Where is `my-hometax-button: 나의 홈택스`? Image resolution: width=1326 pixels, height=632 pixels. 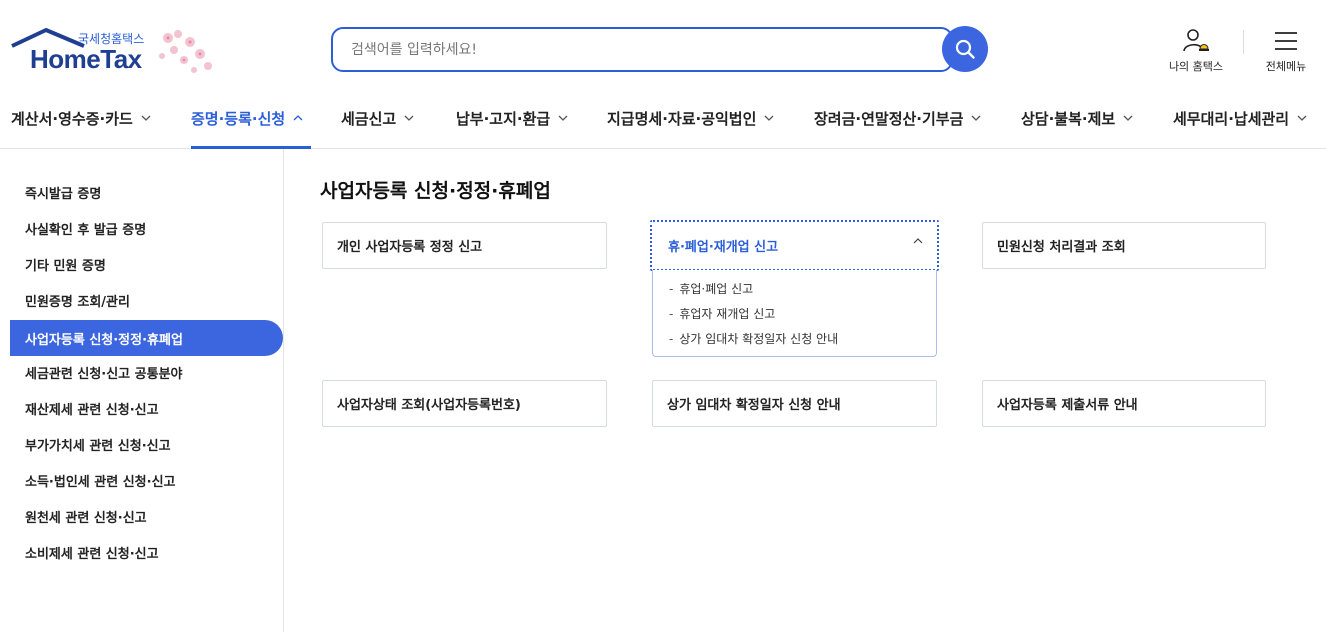
my-hometax-button: 나의 홈택스 is located at coordinates (1196, 50).